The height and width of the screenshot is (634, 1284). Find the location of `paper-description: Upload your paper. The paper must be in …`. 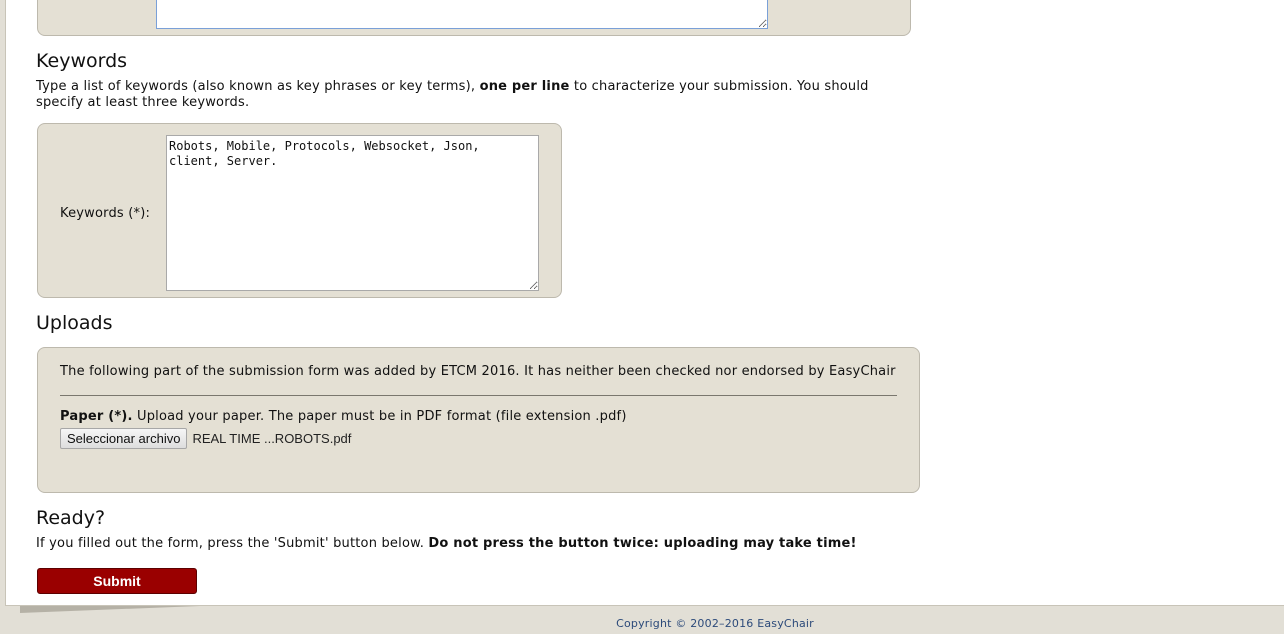

paper-description: Upload your paper. The paper must be in … is located at coordinates (379, 416).